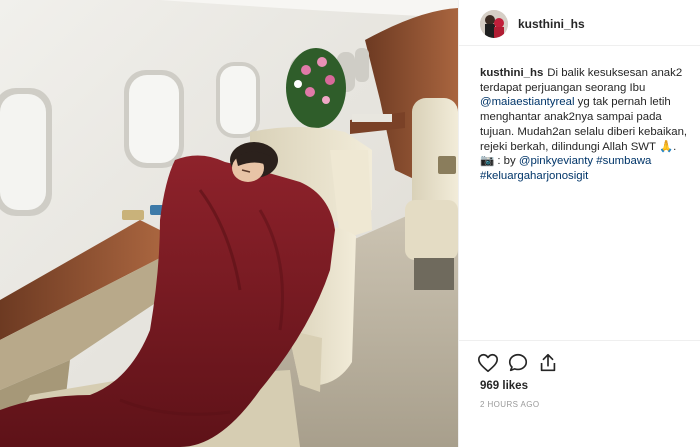  I want to click on comment-button, so click(518, 363).